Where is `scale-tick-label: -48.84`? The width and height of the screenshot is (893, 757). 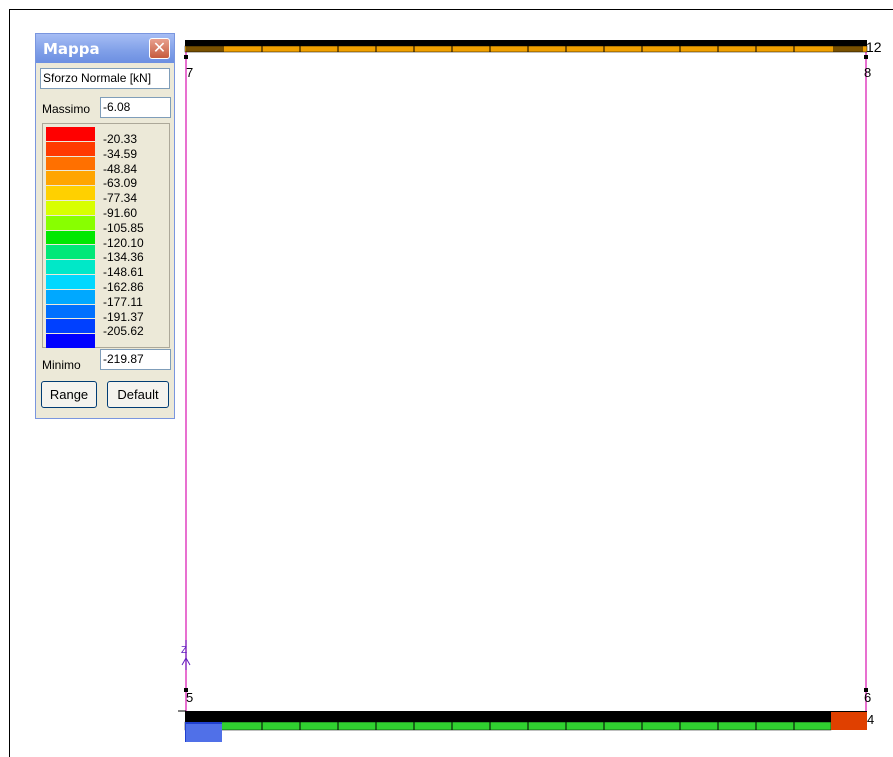 scale-tick-label: -48.84 is located at coordinates (120, 168).